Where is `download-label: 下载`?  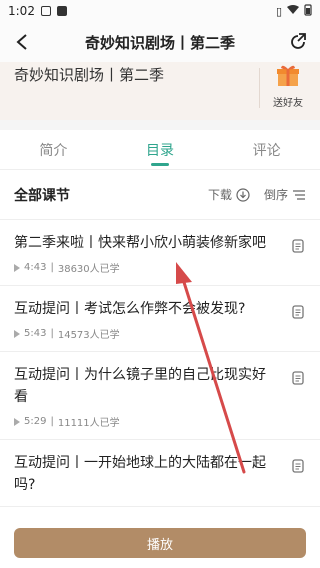
download-label: 下载 is located at coordinates (219, 195).